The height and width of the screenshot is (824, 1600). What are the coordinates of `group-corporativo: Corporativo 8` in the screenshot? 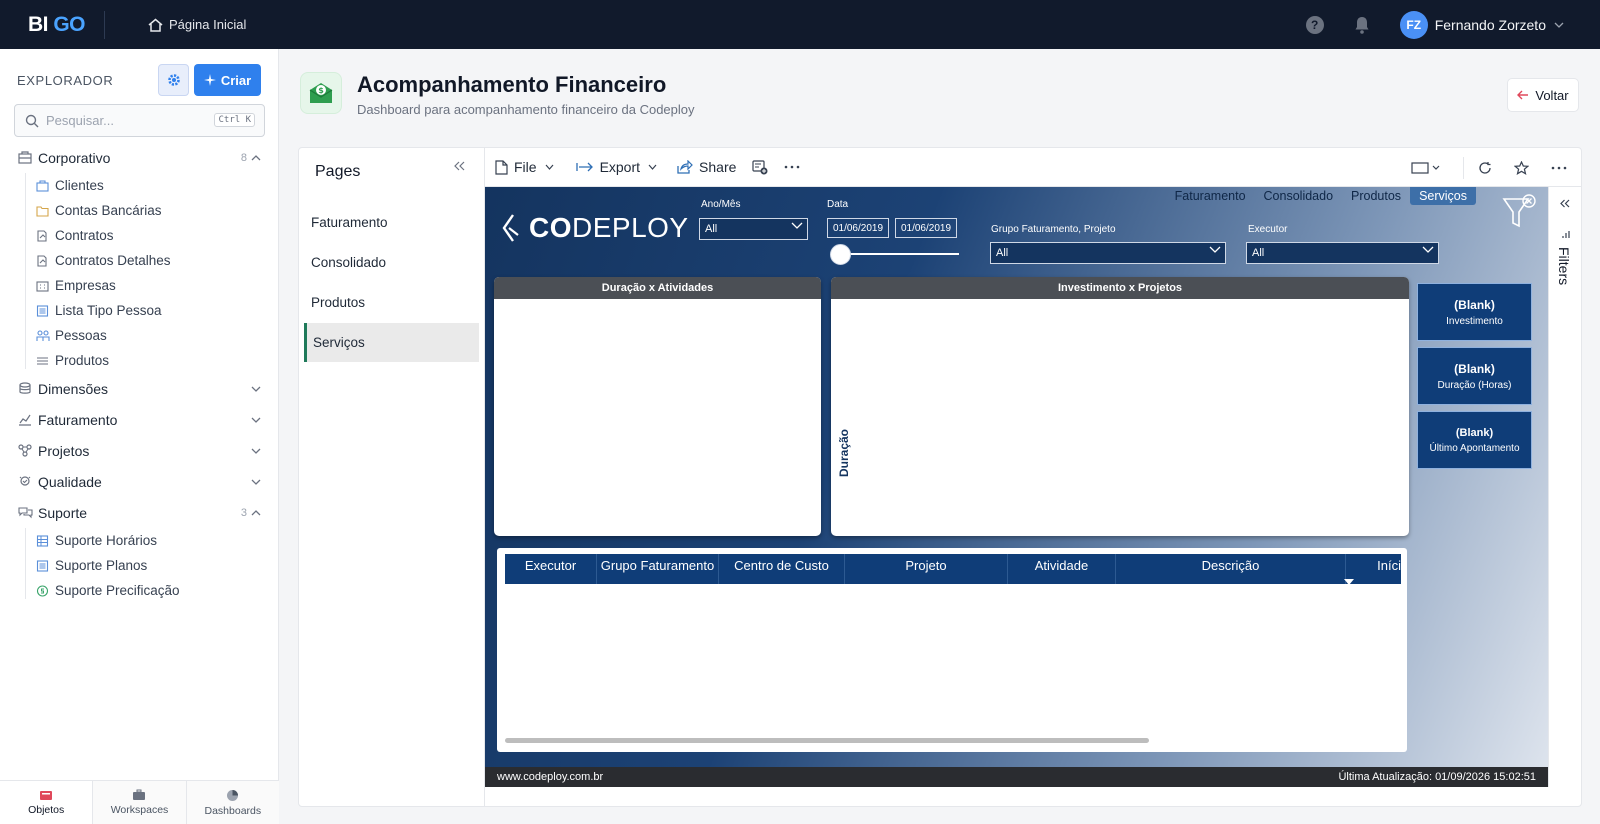 It's located at (139, 157).